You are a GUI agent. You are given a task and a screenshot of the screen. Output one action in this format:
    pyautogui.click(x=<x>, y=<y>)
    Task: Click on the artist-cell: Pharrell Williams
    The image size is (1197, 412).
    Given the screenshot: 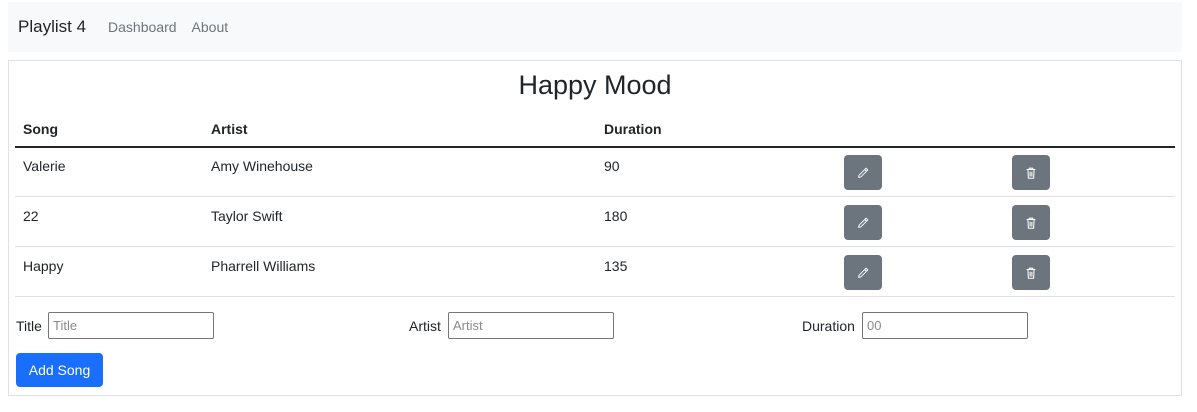 What is the action you would take?
    pyautogui.click(x=263, y=266)
    